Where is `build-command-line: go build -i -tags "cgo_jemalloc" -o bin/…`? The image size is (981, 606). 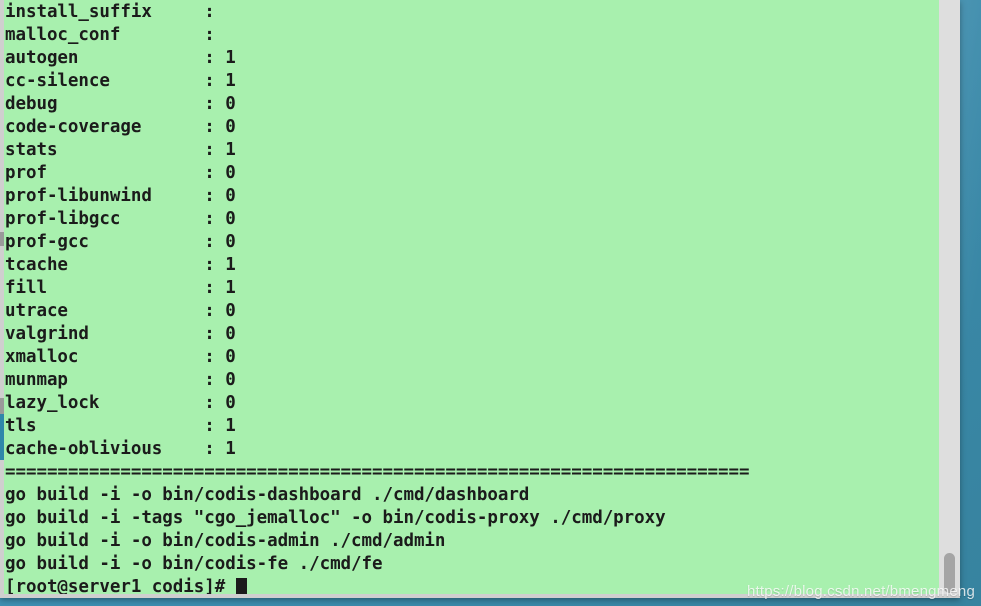
build-command-line: go build -i -tags "cgo_jemalloc" -o bin/… is located at coordinates (335, 518).